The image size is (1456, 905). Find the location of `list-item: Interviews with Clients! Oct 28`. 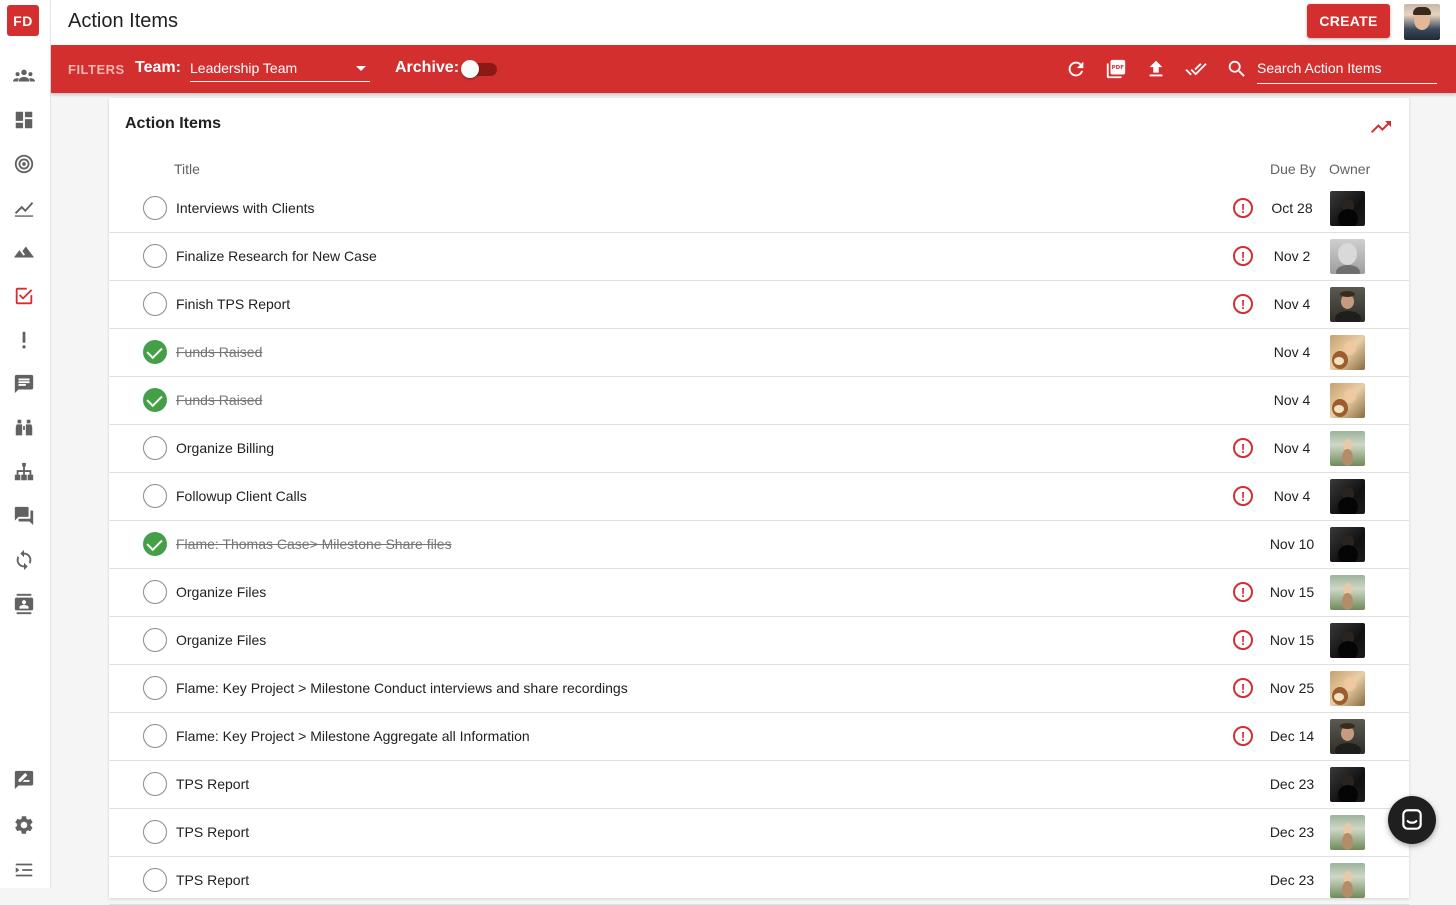

list-item: Interviews with Clients! Oct 28 is located at coordinates (759, 209).